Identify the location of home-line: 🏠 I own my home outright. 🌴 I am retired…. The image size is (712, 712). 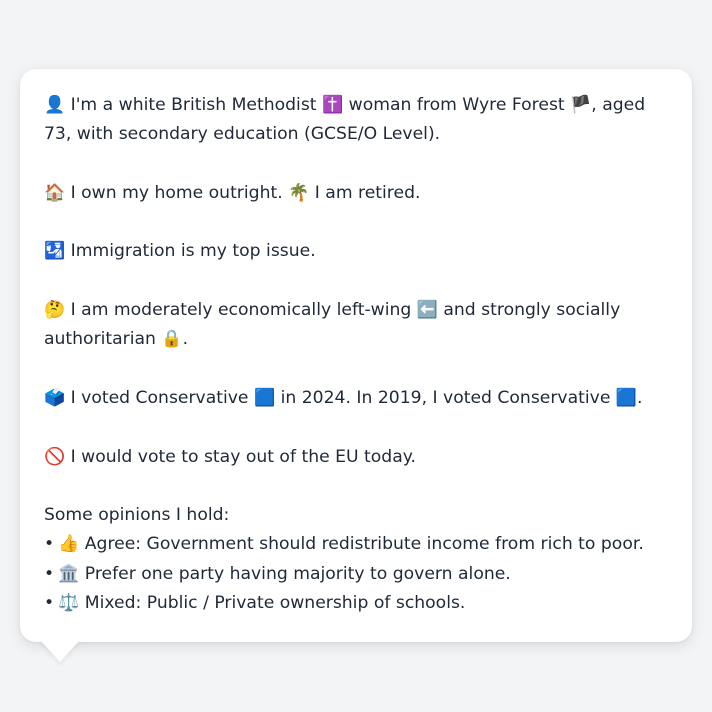
(232, 192).